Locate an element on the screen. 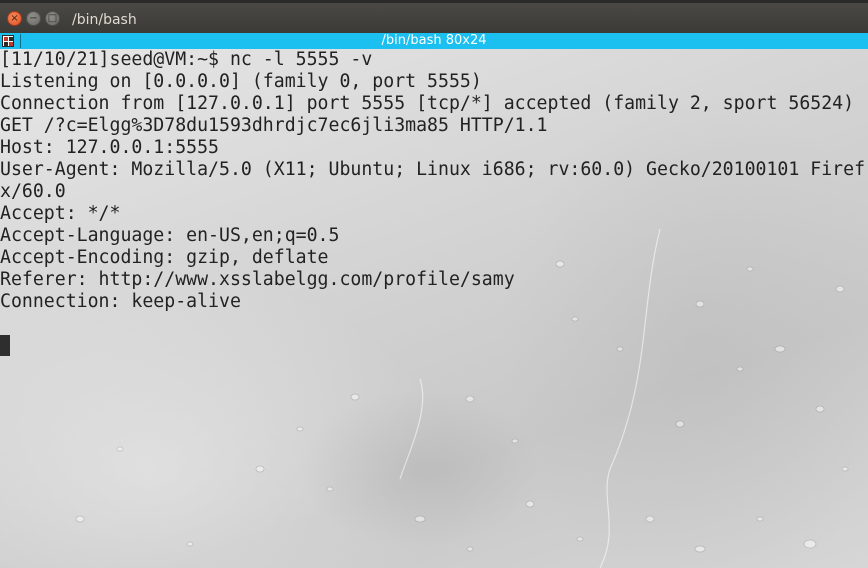 The image size is (868, 568). terminal-line: Host: 127.0.0.1:5555 is located at coordinates (109, 147).